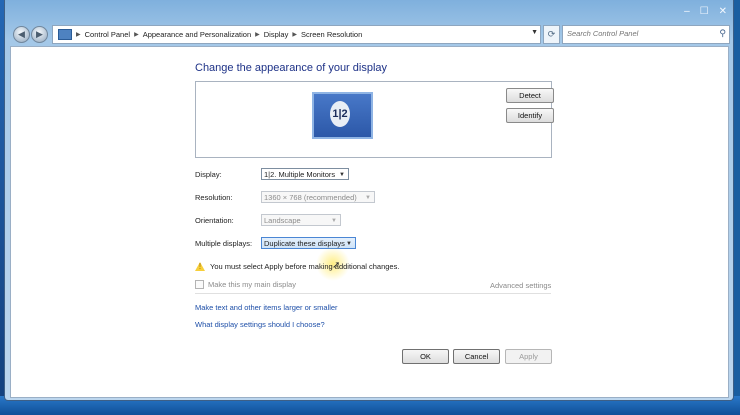  I want to click on back-button: ◀, so click(21, 34).